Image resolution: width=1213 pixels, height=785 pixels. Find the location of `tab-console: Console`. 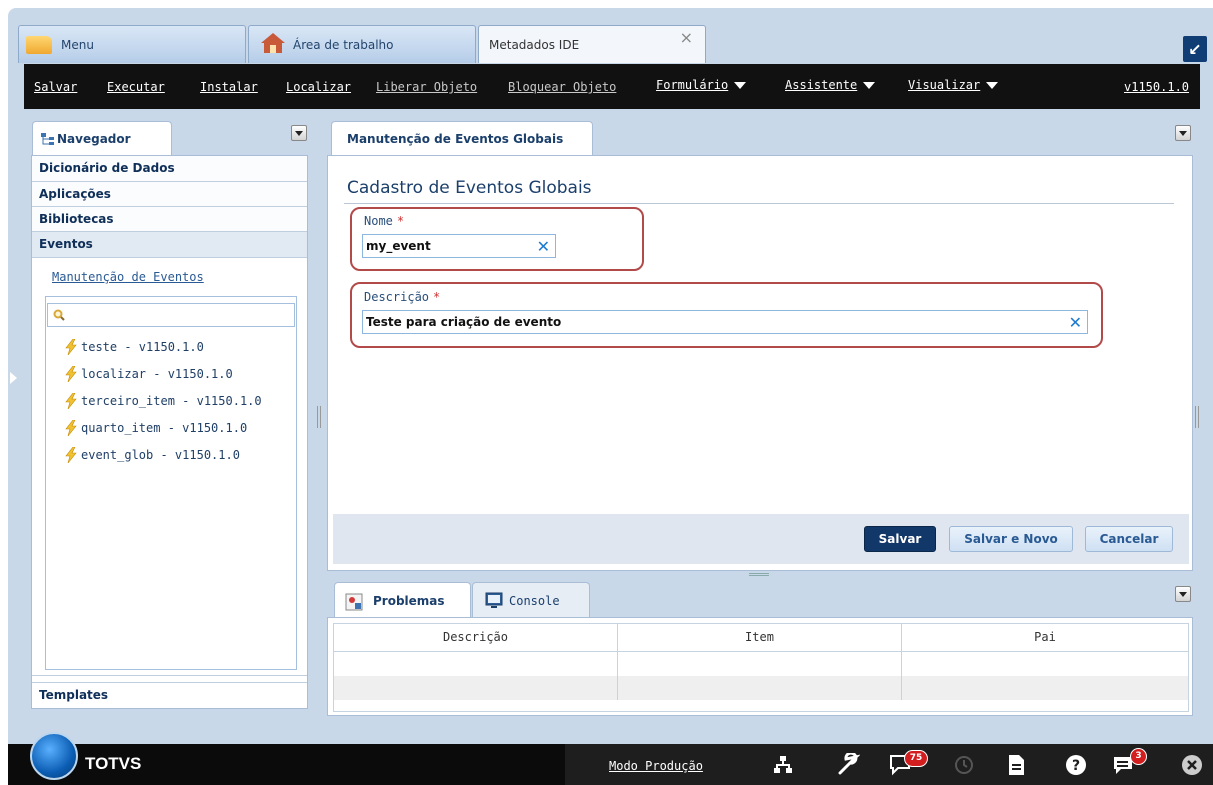

tab-console: Console is located at coordinates (531, 600).